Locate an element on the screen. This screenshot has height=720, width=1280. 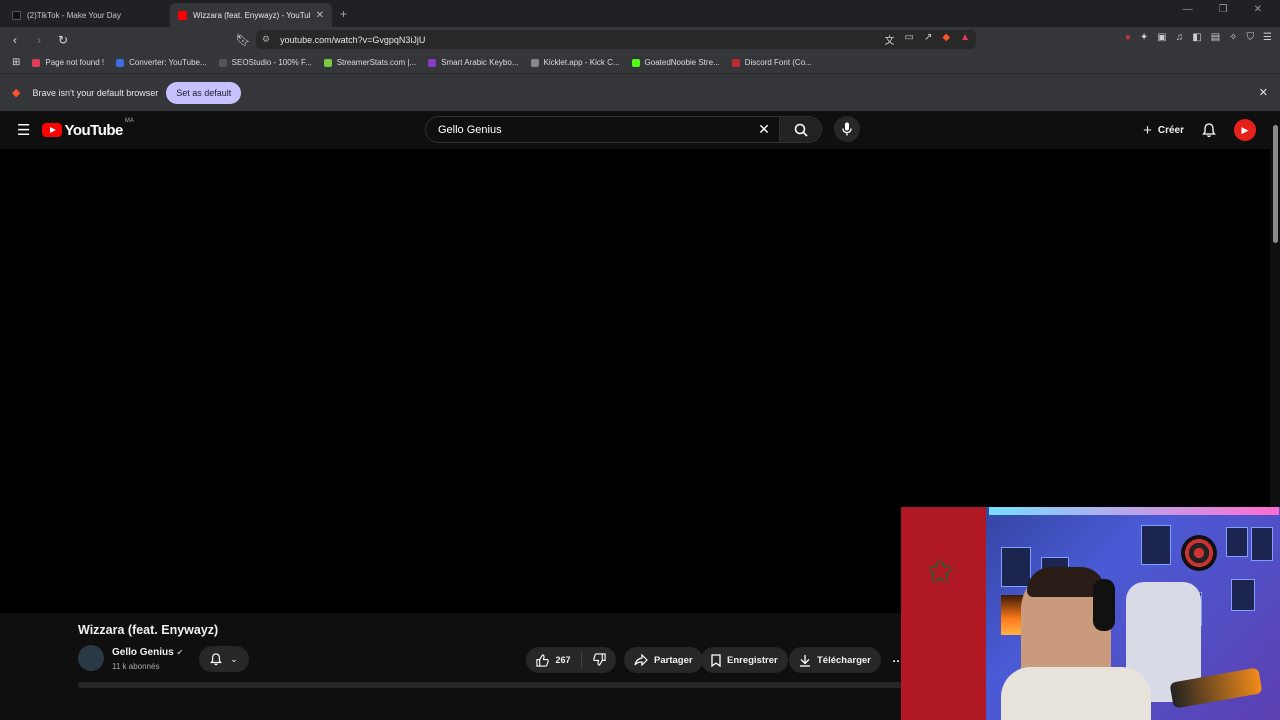
set-default-button: Set as default is located at coordinates (204, 92).